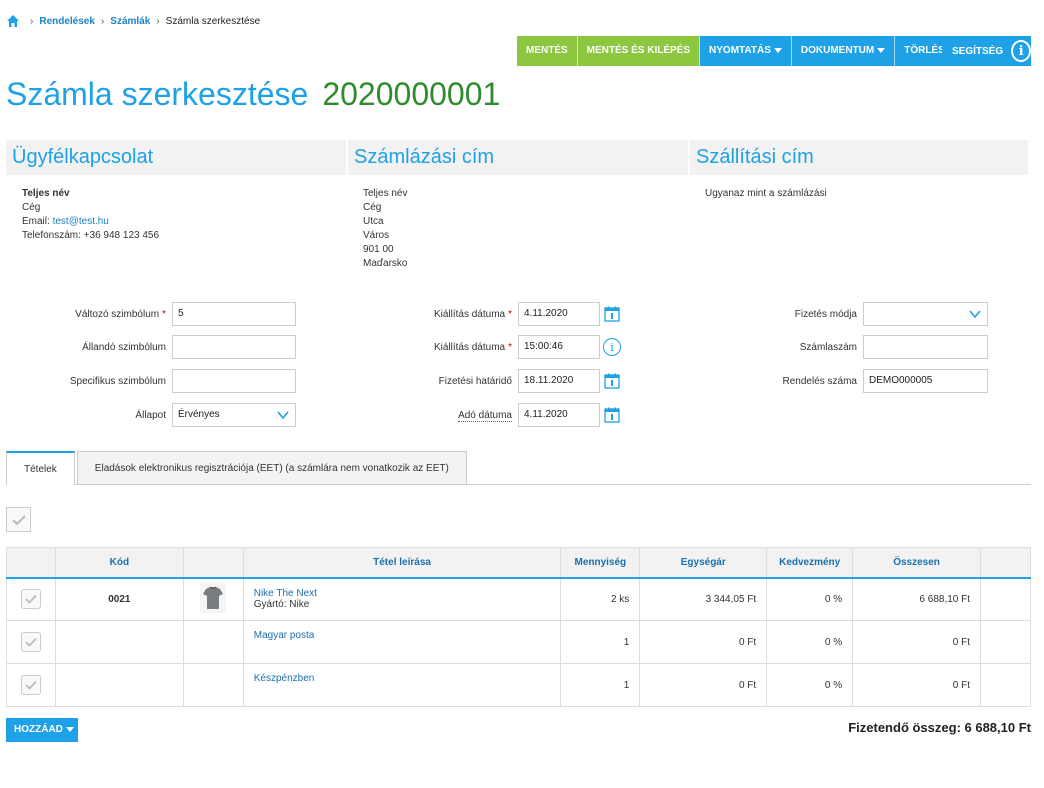  I want to click on breadcrumb-orders: Rendelések, so click(67, 21).